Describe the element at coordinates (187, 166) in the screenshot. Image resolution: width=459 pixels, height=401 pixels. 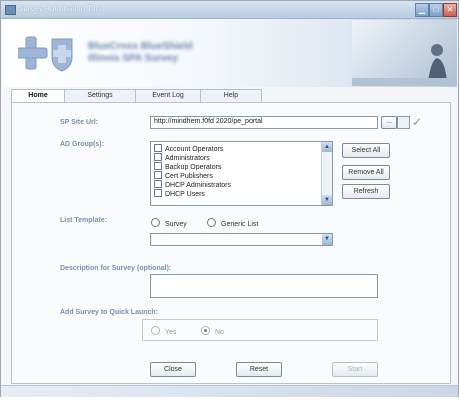
I see `list-item: Backup Operators` at that location.